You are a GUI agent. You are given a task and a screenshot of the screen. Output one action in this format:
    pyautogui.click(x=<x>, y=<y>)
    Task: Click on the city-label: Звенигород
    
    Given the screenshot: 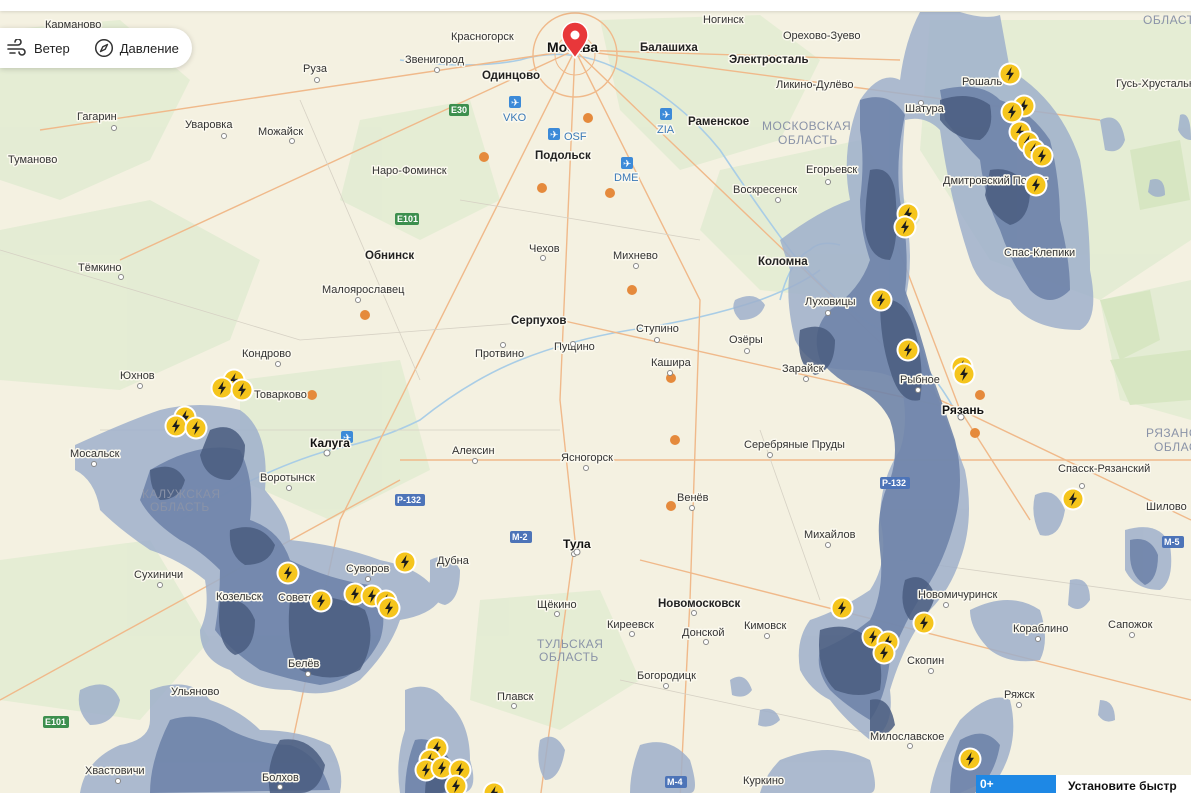 What is the action you would take?
    pyautogui.click(x=435, y=60)
    